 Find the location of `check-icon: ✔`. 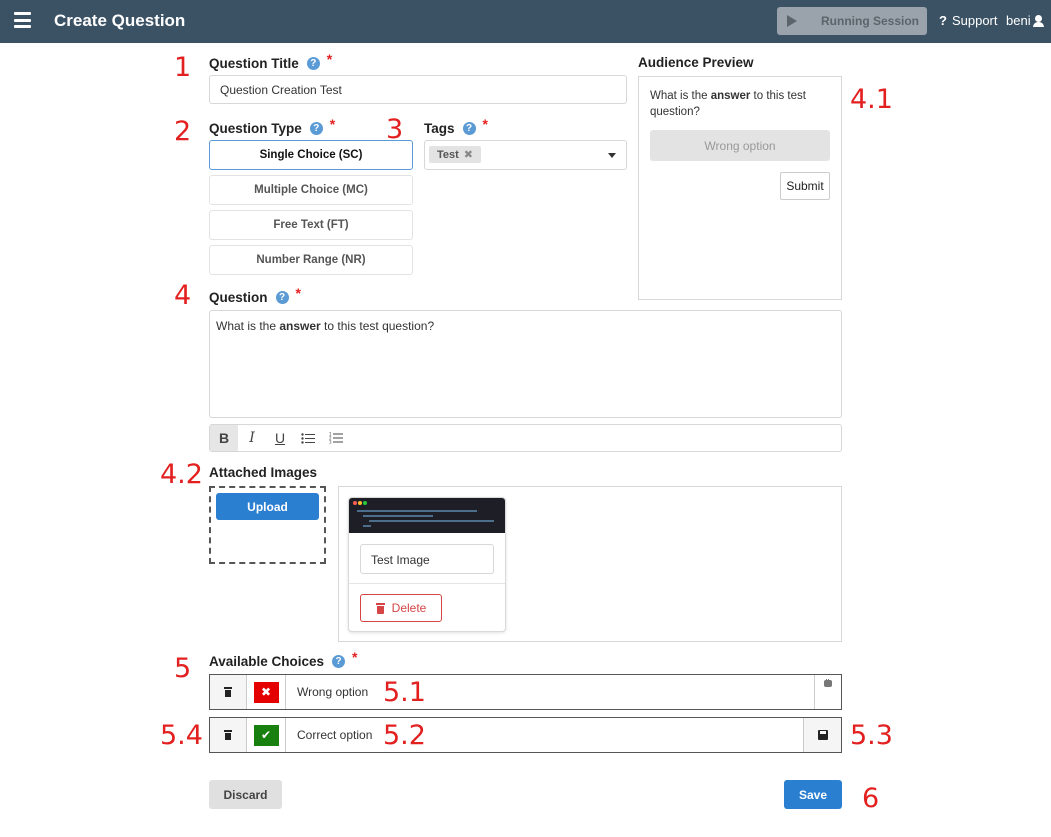

check-icon: ✔ is located at coordinates (266, 735).